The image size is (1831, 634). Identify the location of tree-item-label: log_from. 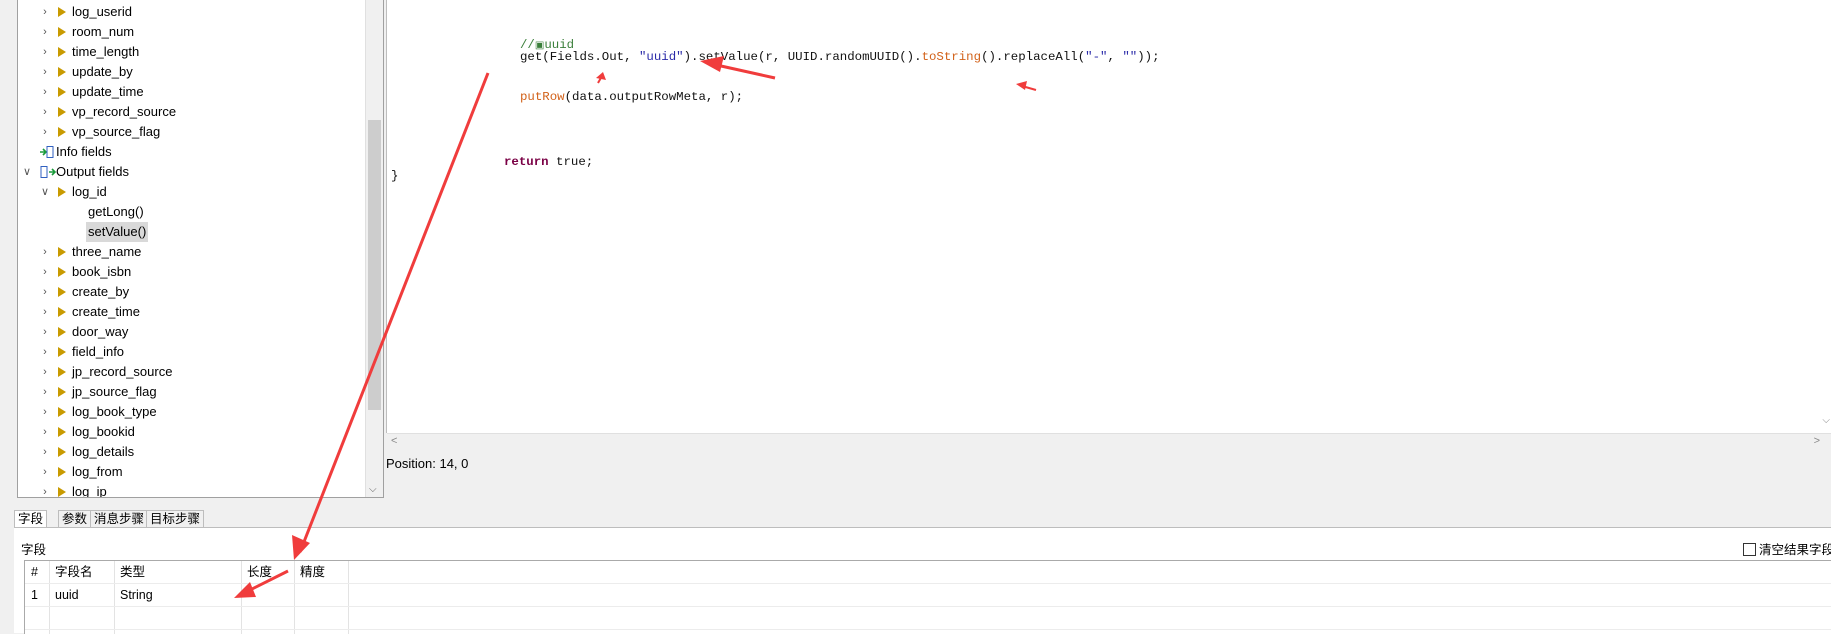
(97, 471).